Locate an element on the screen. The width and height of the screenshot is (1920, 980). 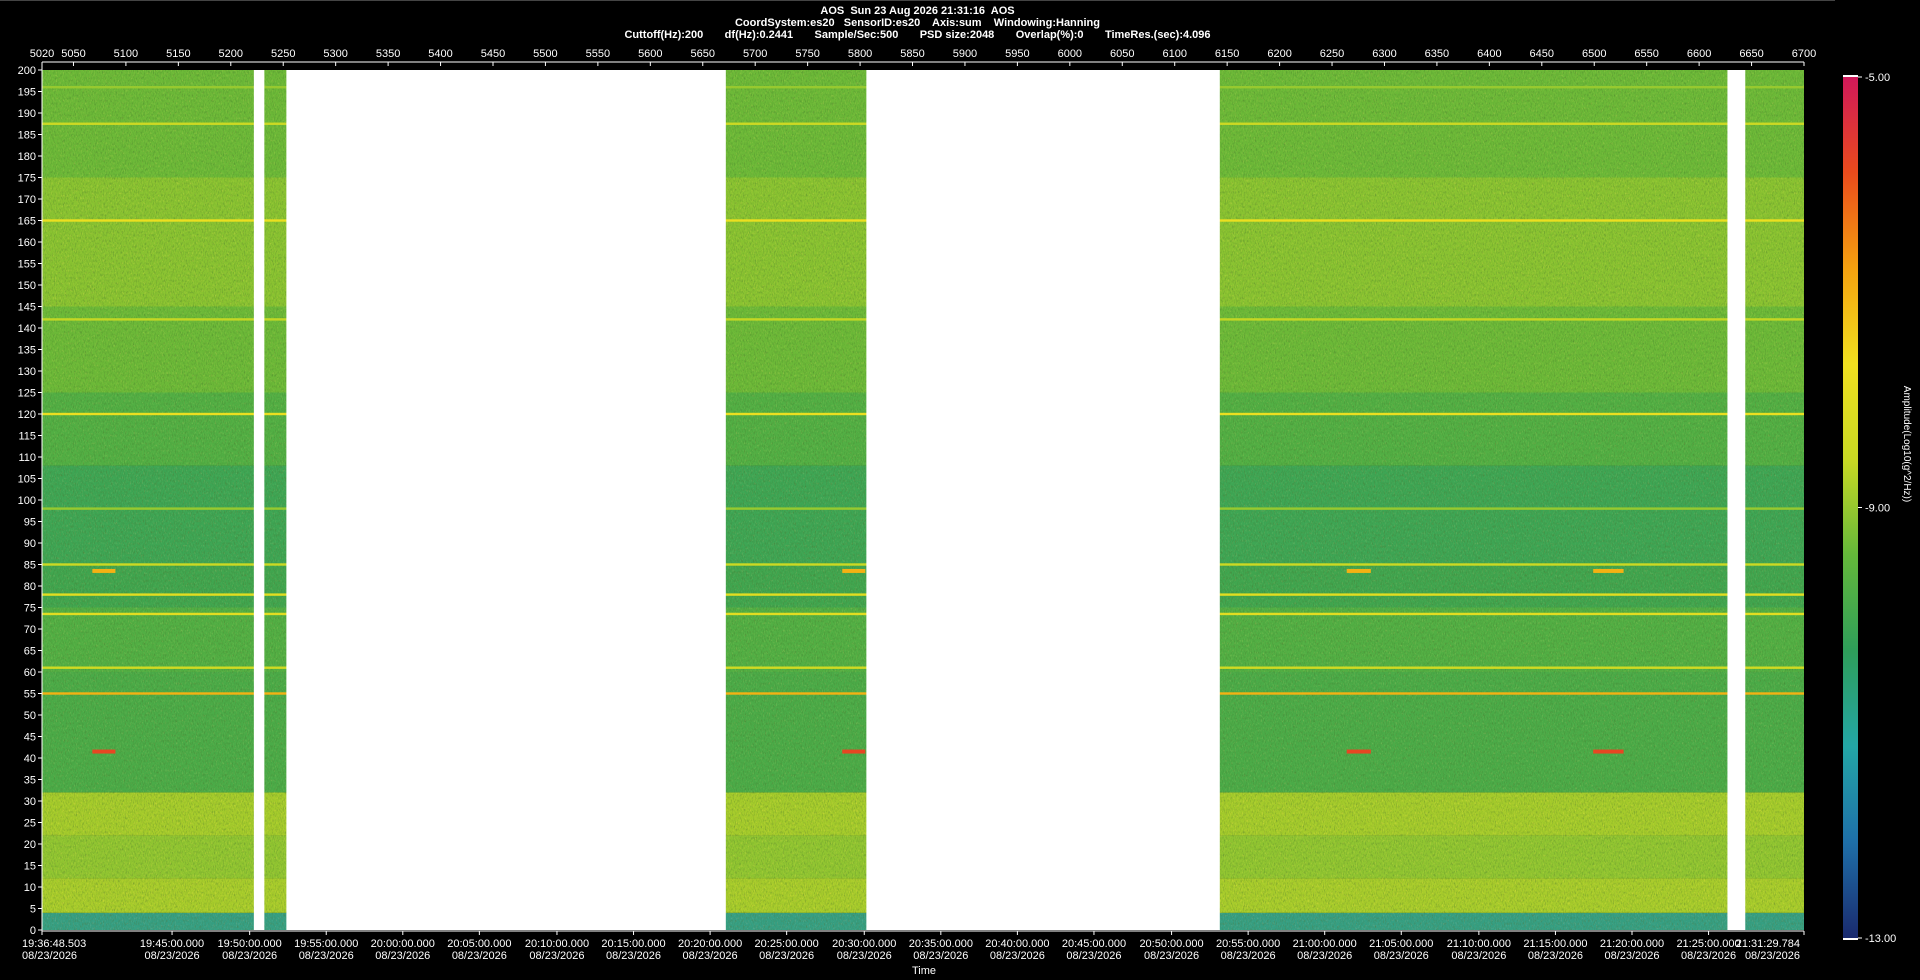
y-tick-label: 90 is located at coordinates (30, 544).